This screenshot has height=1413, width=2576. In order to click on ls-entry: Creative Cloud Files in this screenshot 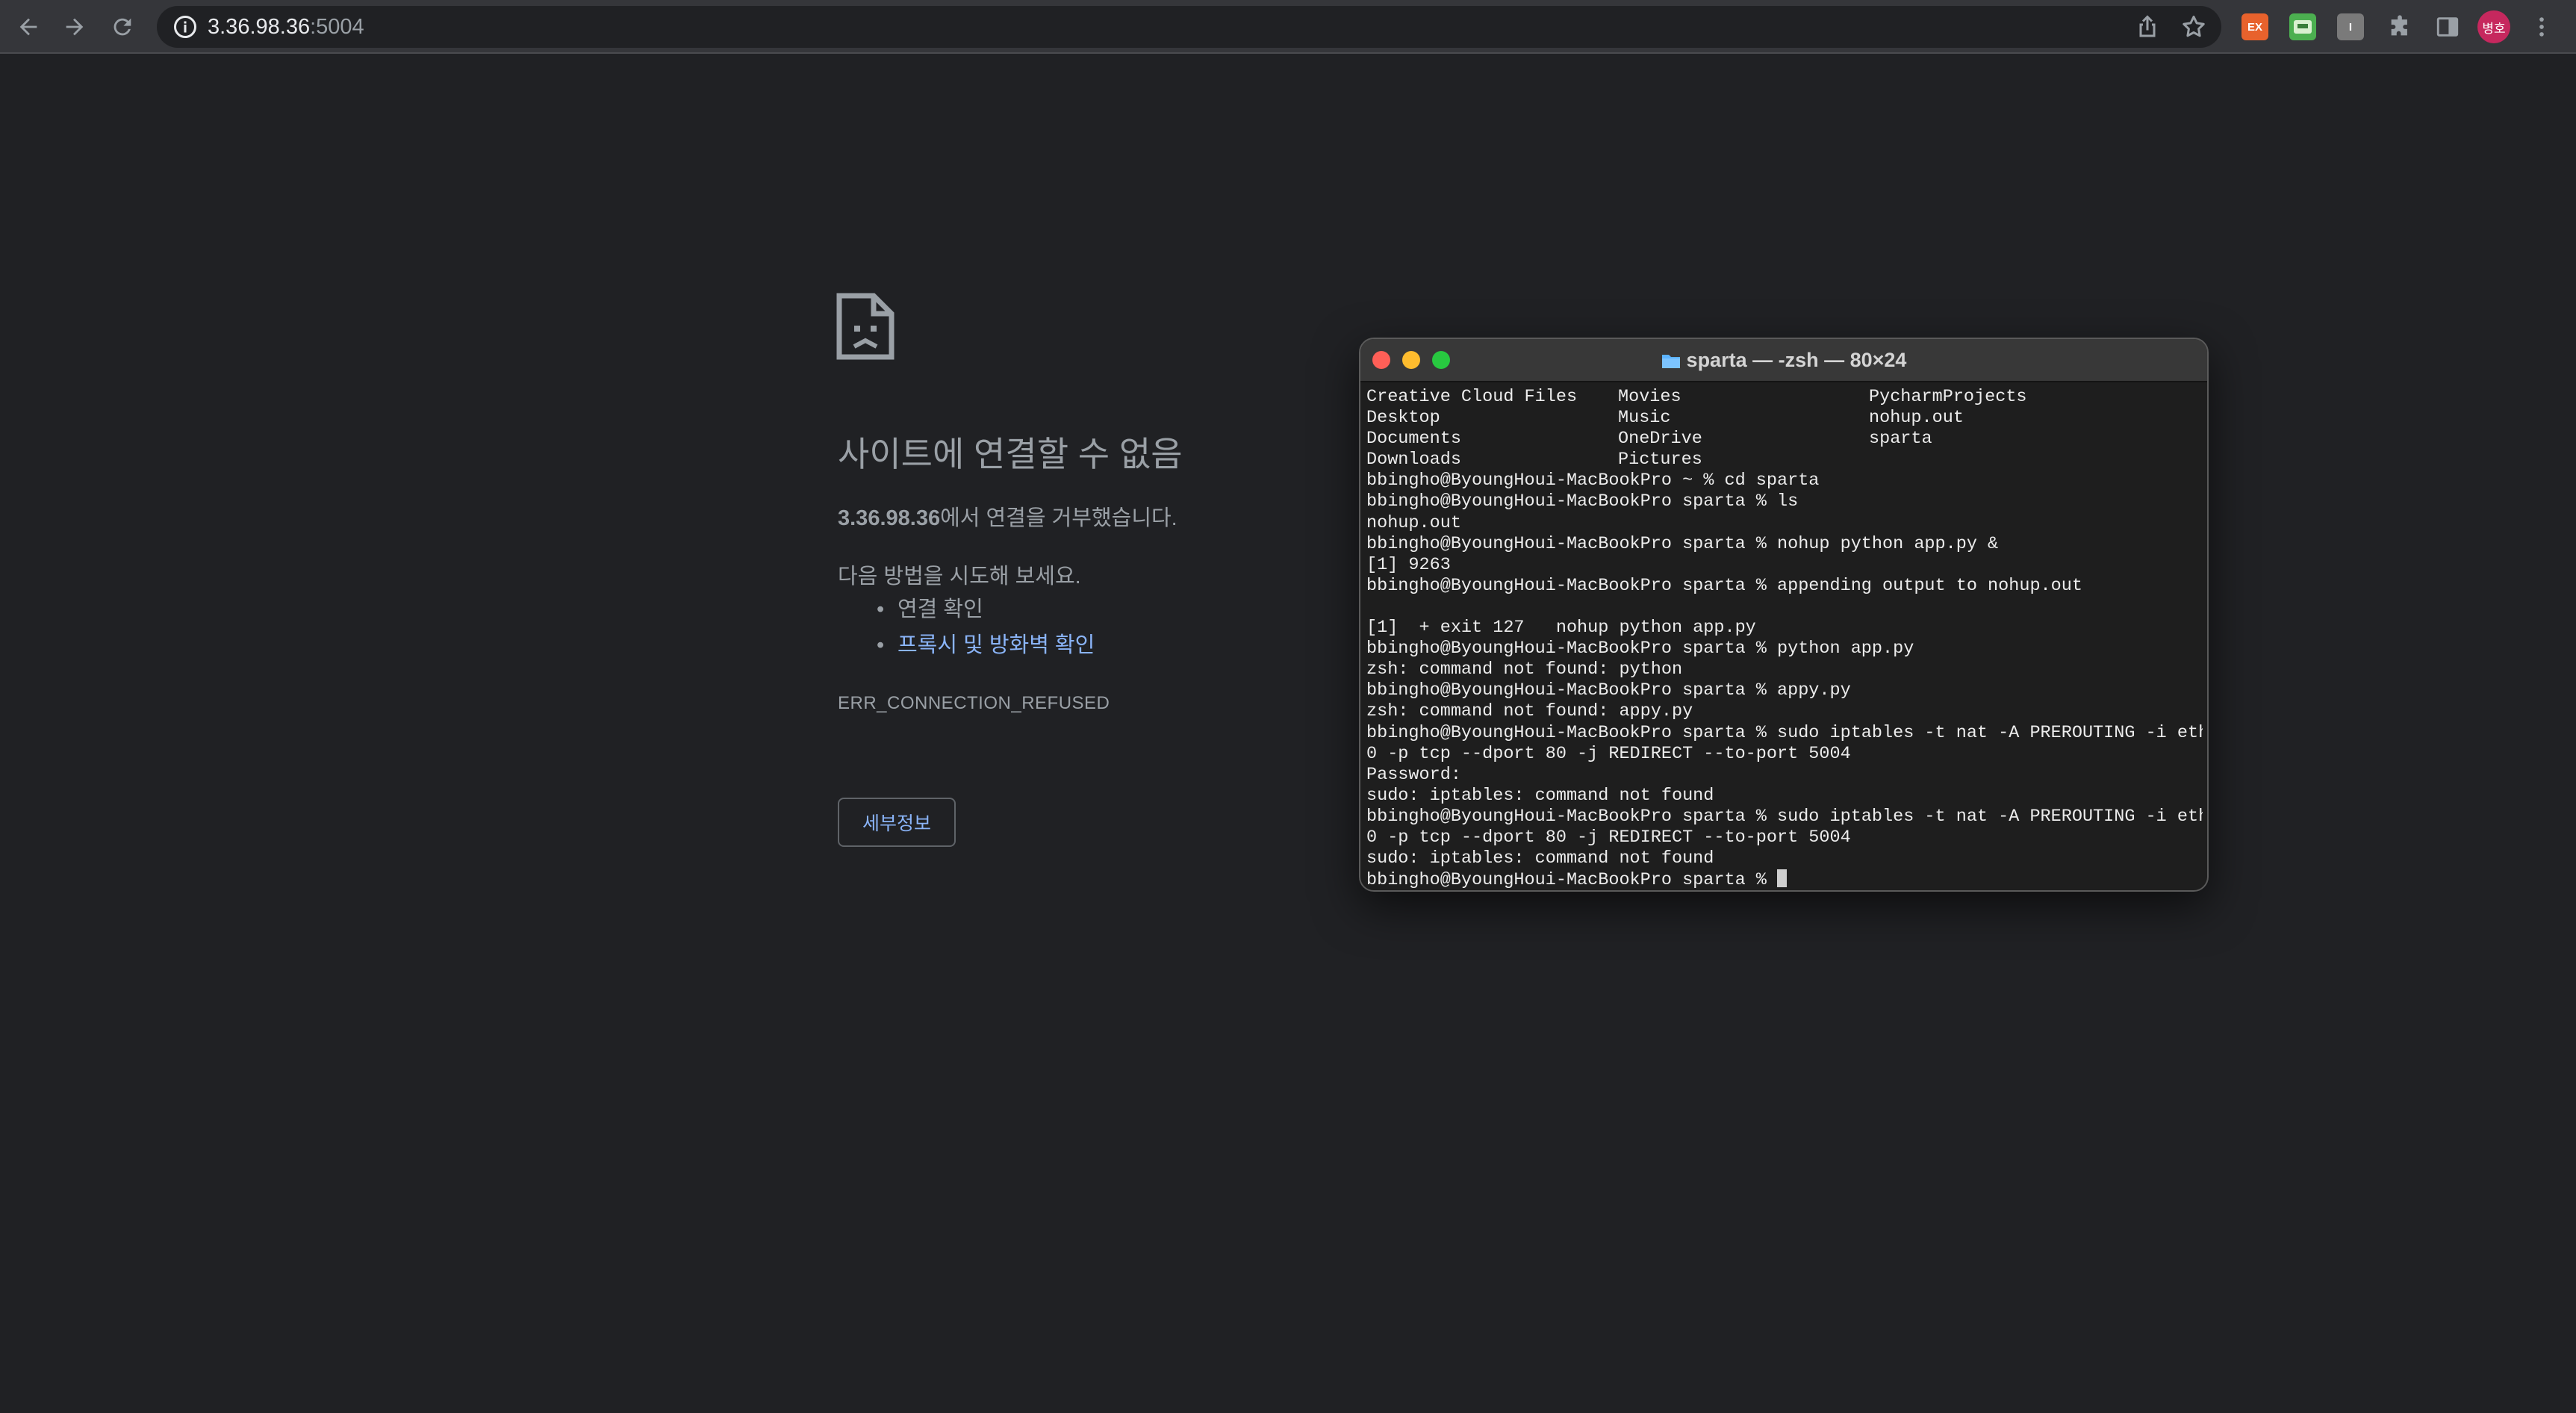, I will do `click(1472, 397)`.